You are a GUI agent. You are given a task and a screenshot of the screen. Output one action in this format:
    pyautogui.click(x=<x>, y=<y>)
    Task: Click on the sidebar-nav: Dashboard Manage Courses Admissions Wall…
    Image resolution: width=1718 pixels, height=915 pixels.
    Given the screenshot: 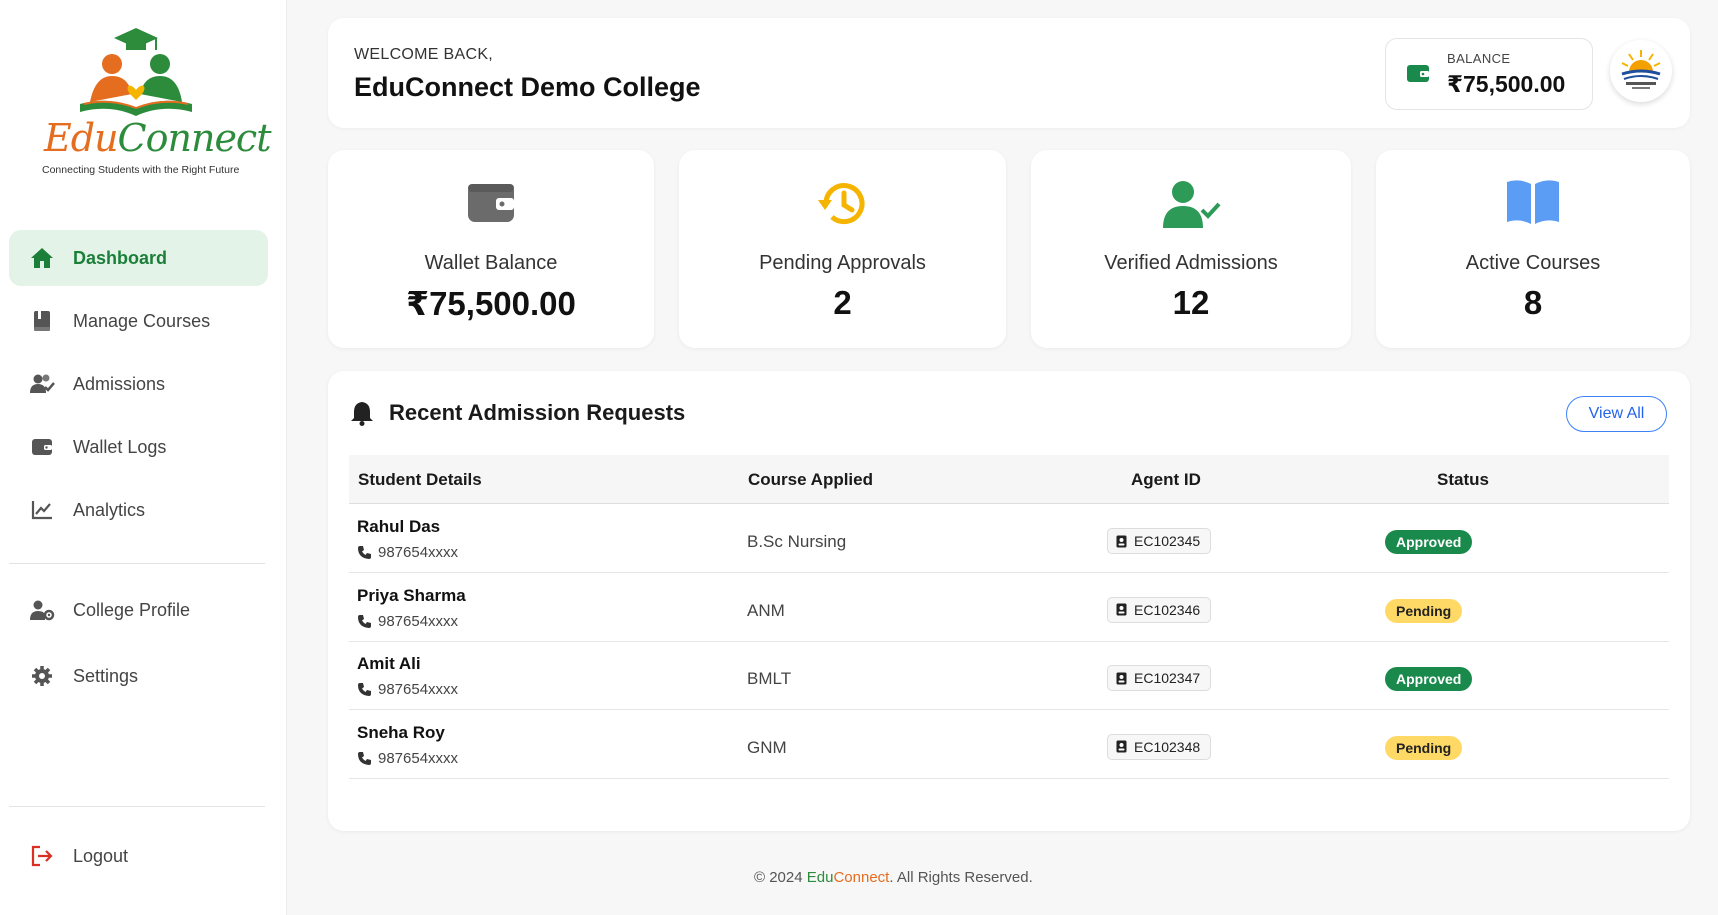 What is the action you would take?
    pyautogui.click(x=138, y=387)
    